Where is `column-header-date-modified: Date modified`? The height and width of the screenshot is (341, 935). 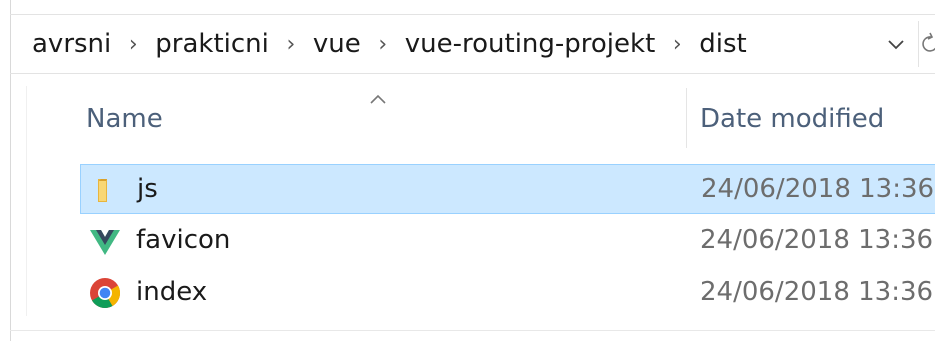 column-header-date-modified: Date modified is located at coordinates (792, 119).